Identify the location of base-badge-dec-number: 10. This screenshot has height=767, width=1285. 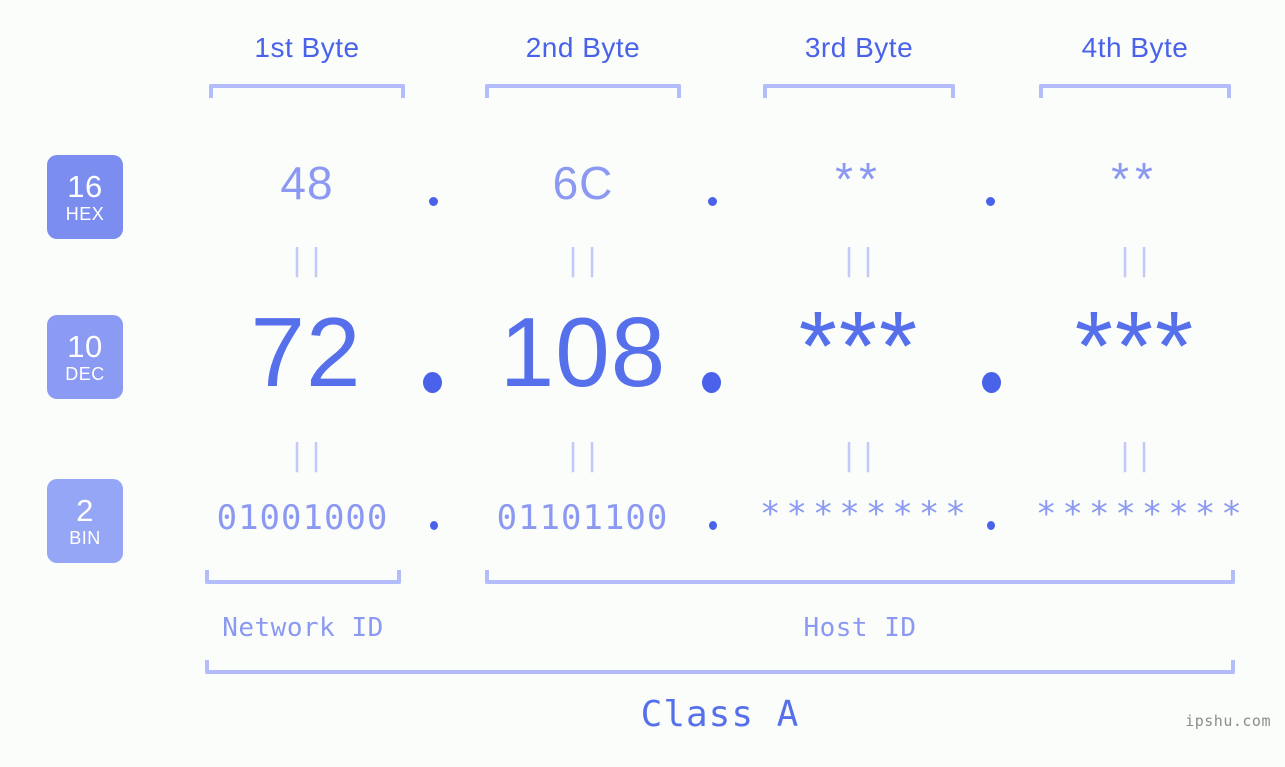
(85, 346).